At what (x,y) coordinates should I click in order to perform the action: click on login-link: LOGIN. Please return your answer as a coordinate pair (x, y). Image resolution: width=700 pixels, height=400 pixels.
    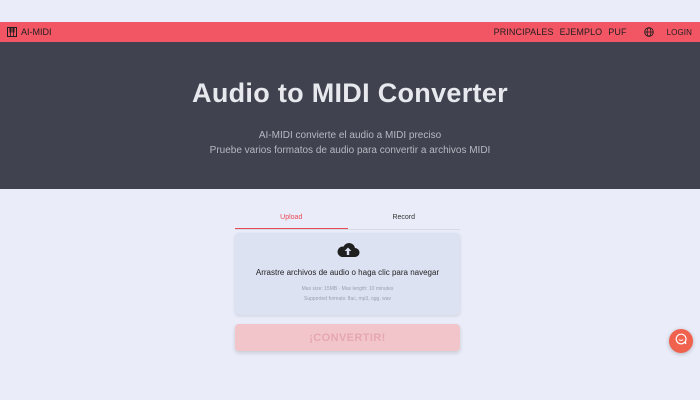
    Looking at the image, I should click on (679, 32).